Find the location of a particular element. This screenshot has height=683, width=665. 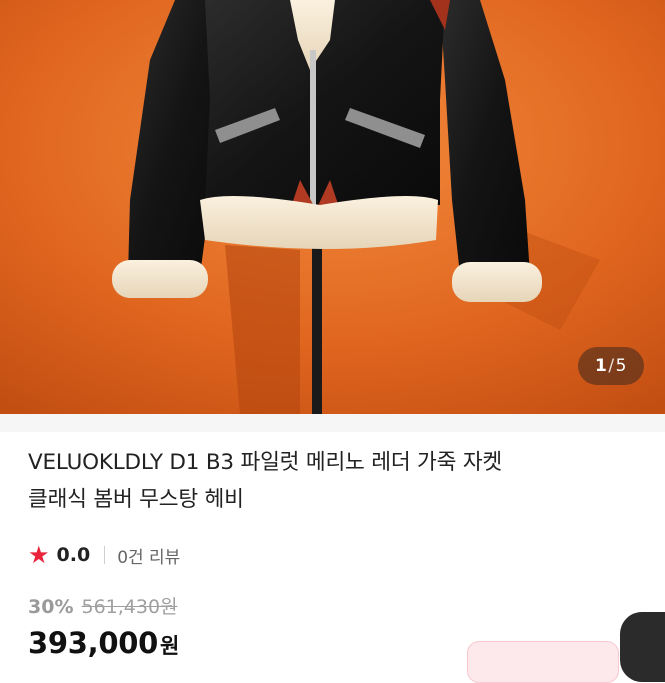

price-row: 393,000 원 is located at coordinates (103, 643).